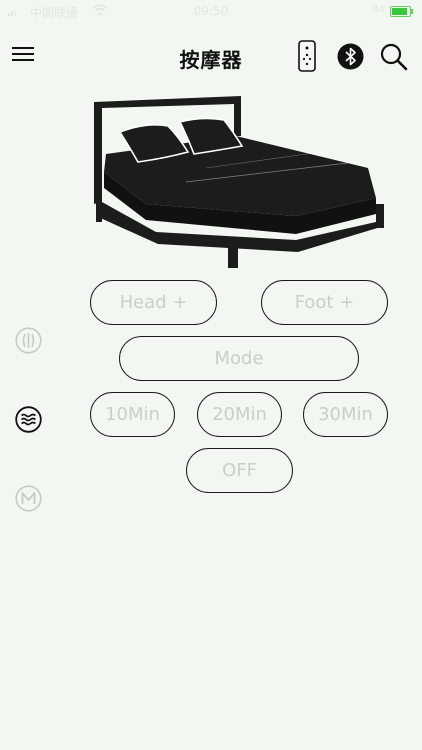  I want to click on timer-10min-button: 10Min, so click(132, 414).